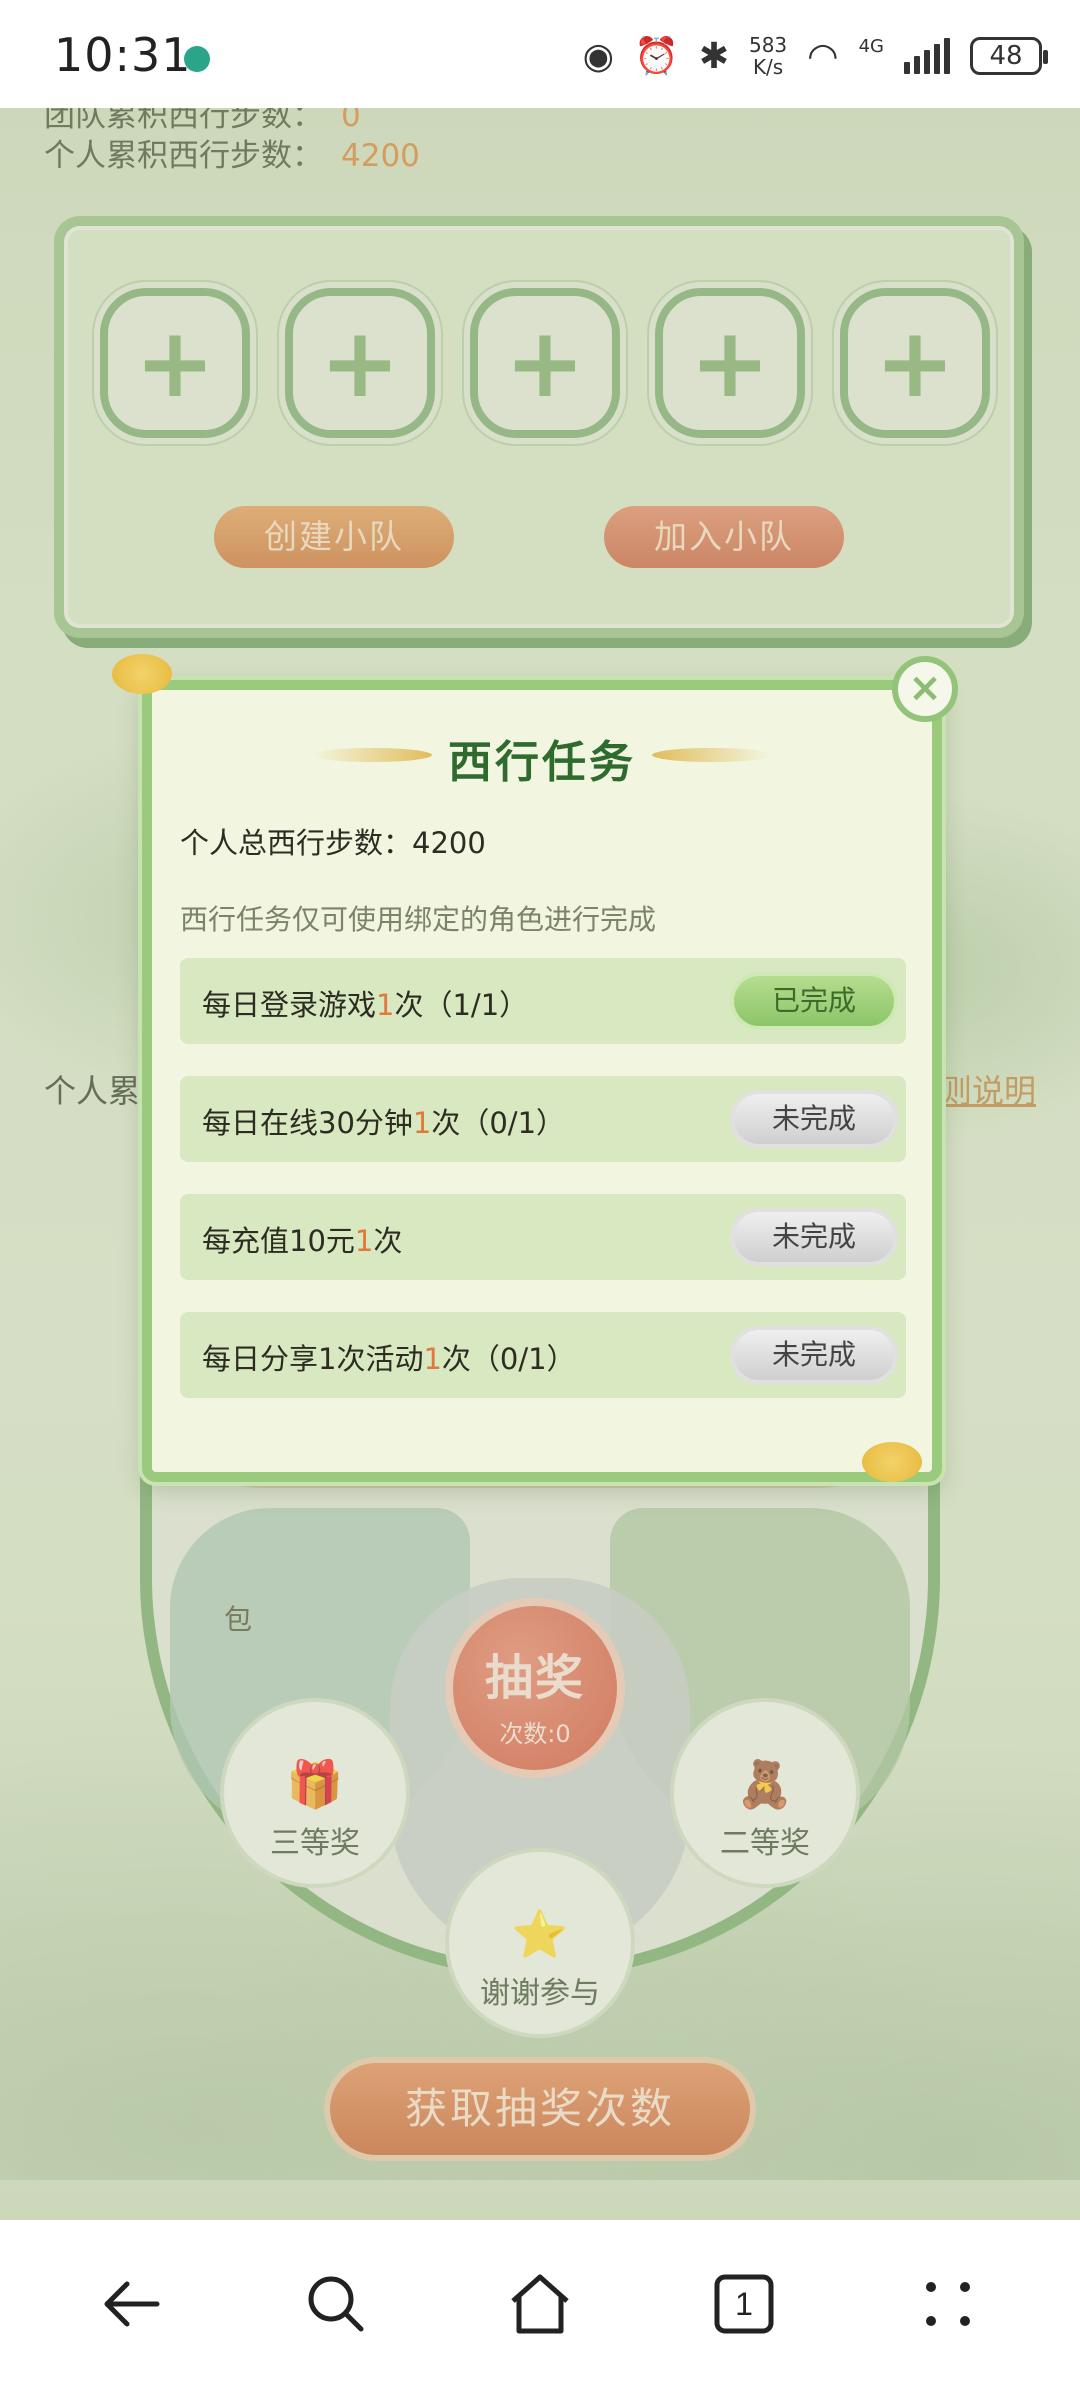  Describe the element at coordinates (543, 1119) in the screenshot. I see `task-row: 每日在线30分钟1次（0/1） 未完成` at that location.